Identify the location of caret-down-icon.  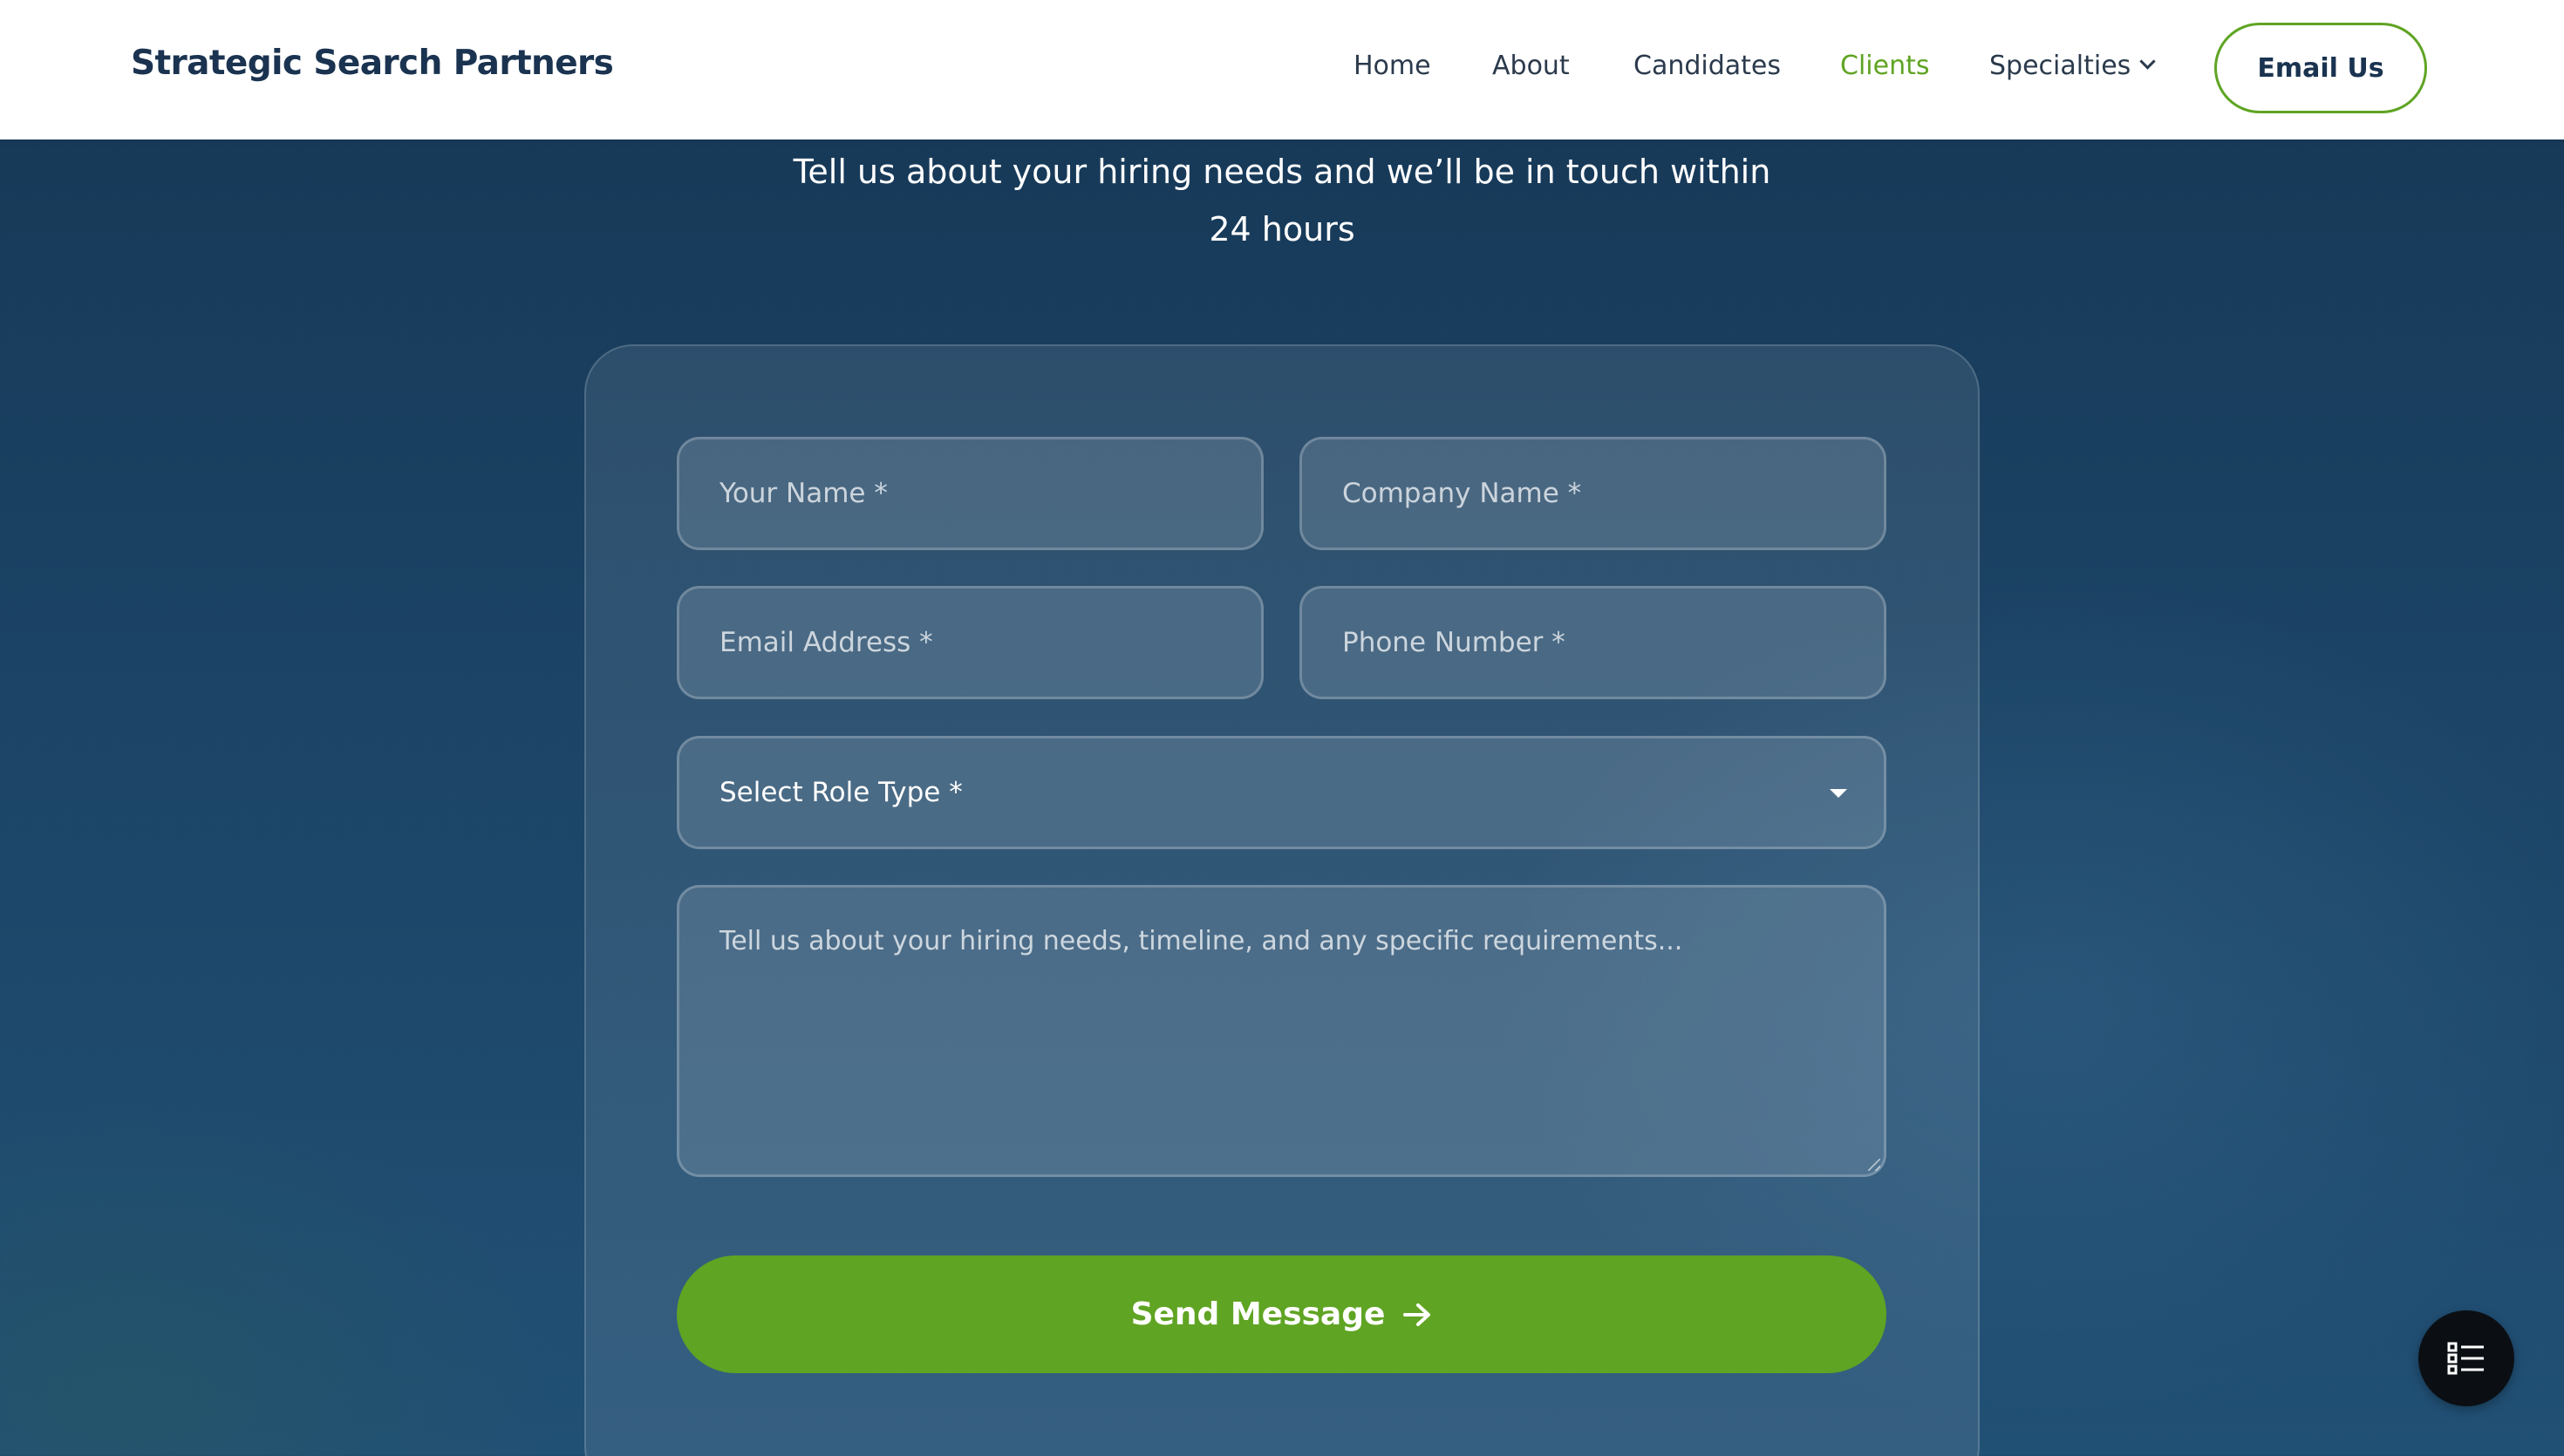
(1838, 793).